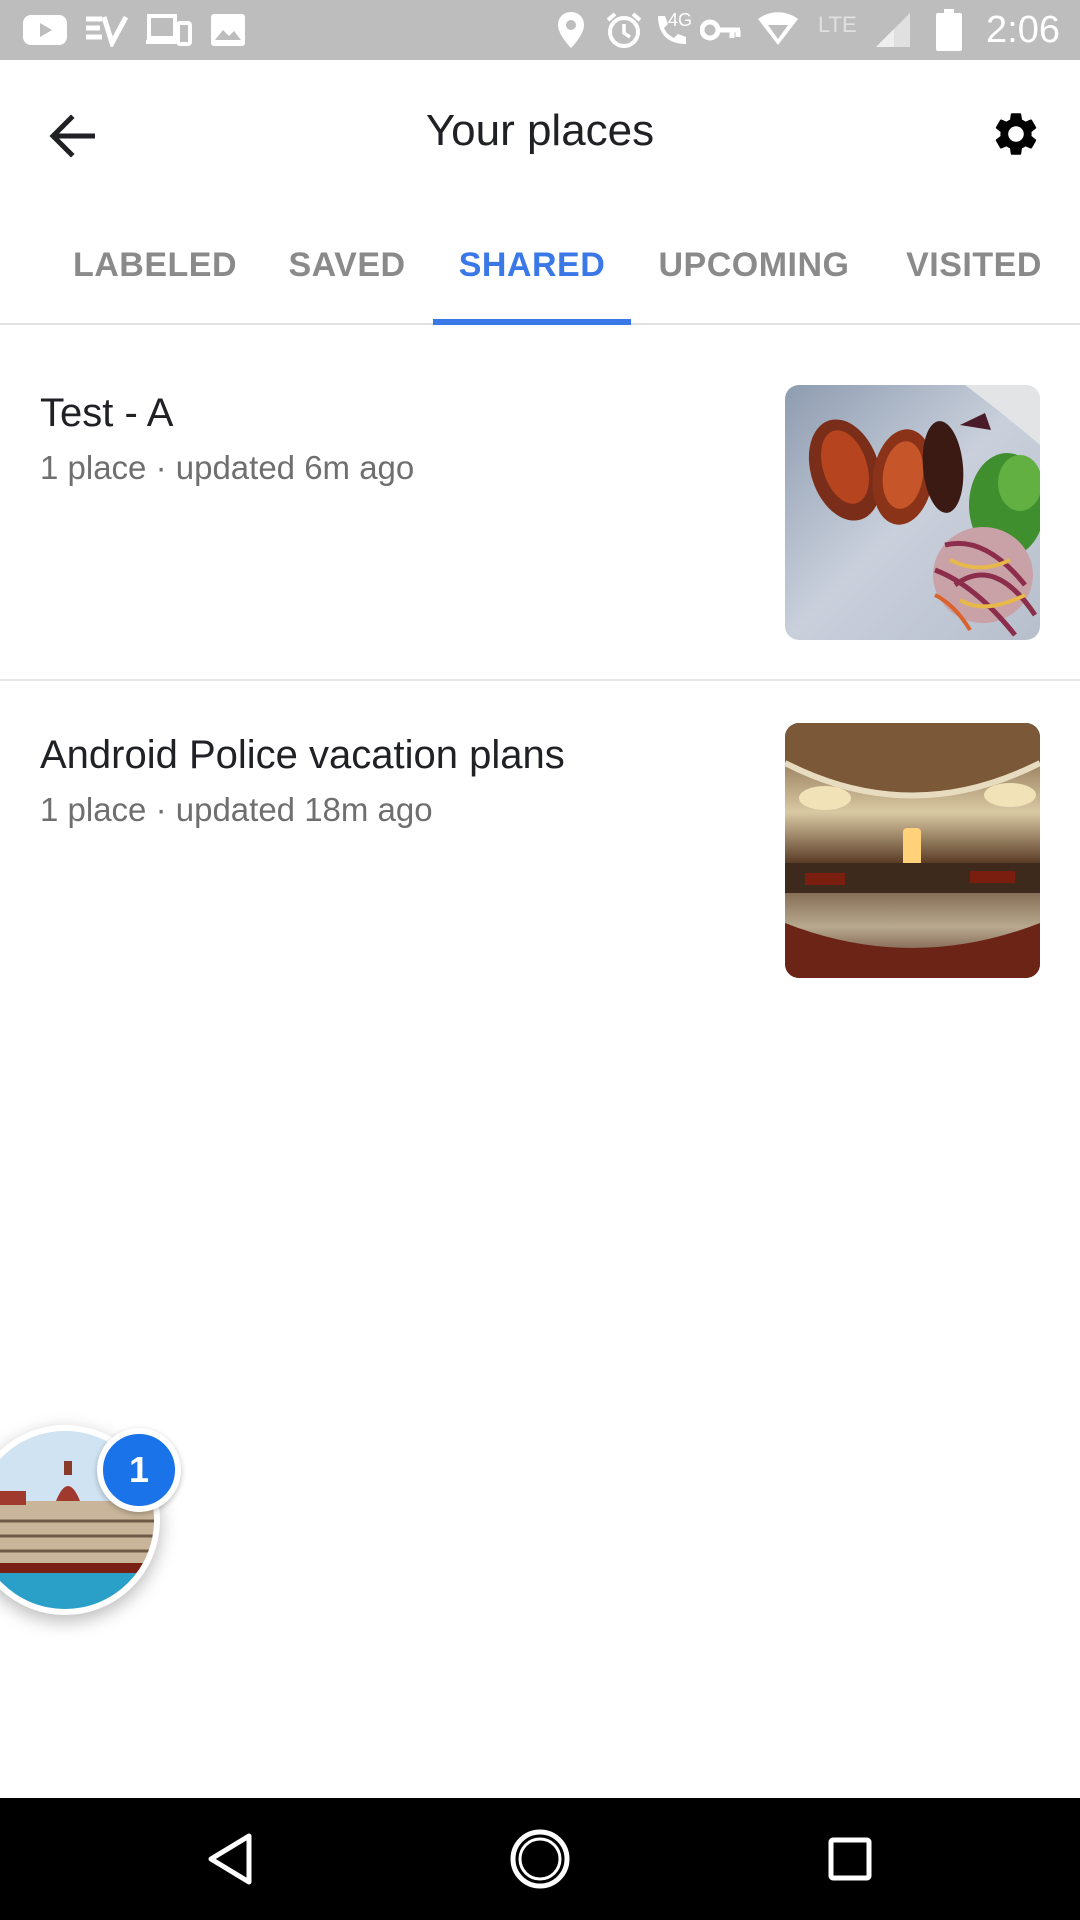 The width and height of the screenshot is (1080, 1920). I want to click on recents-nav-icon, so click(850, 1859).